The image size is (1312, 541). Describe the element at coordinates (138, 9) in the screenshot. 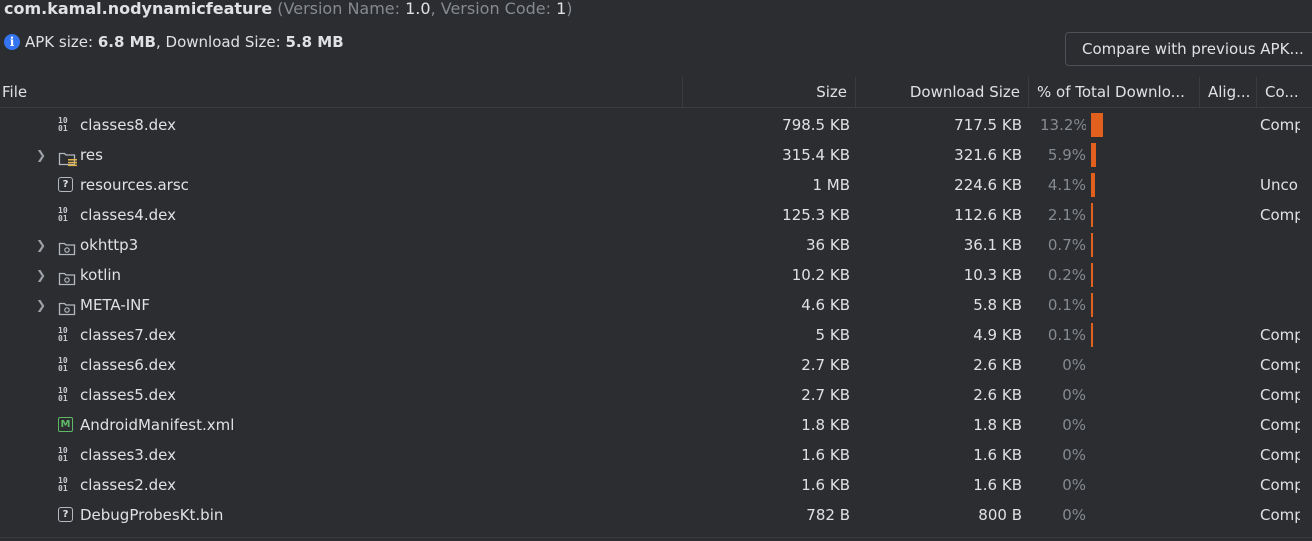

I see `package-name: com.kamal.nodynamicfeature` at that location.